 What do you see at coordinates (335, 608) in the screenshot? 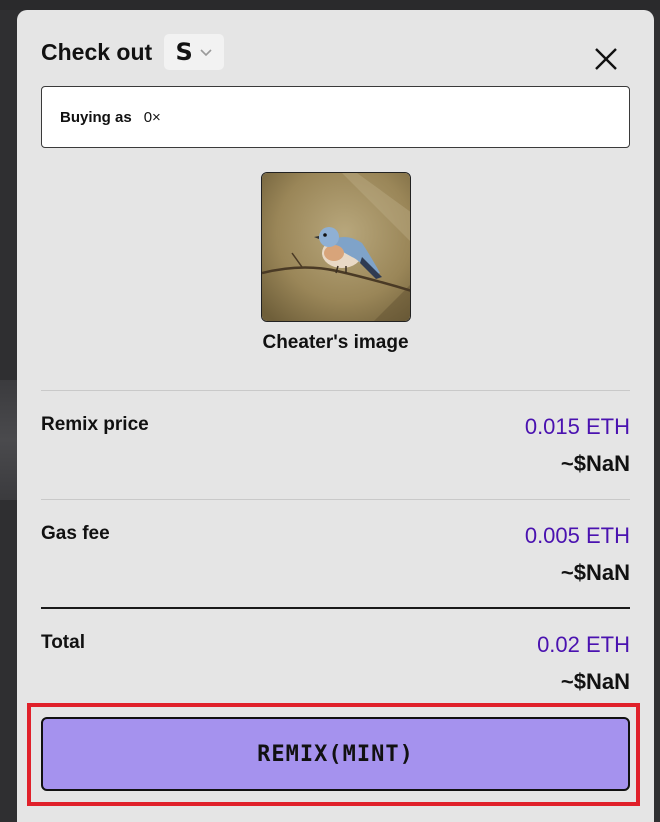
I see `total-divider` at bounding box center [335, 608].